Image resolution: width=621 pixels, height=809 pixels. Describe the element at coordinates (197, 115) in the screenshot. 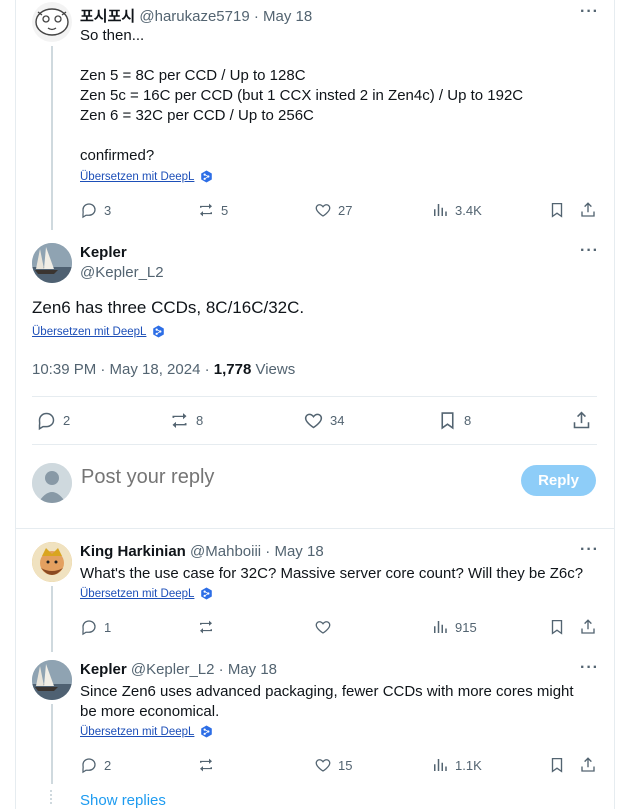

I see `tweet-text-line: Zen 6 = 32C per CCD / Up to 256C` at that location.